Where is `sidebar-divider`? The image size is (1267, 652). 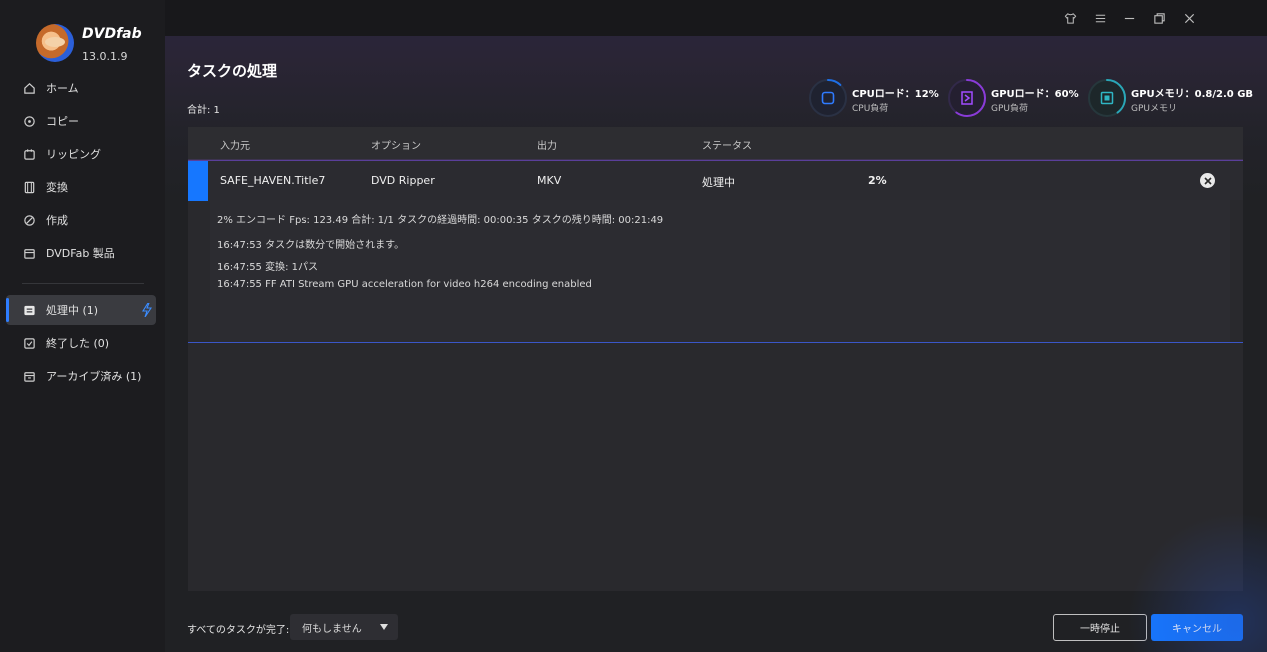
sidebar-divider is located at coordinates (83, 283).